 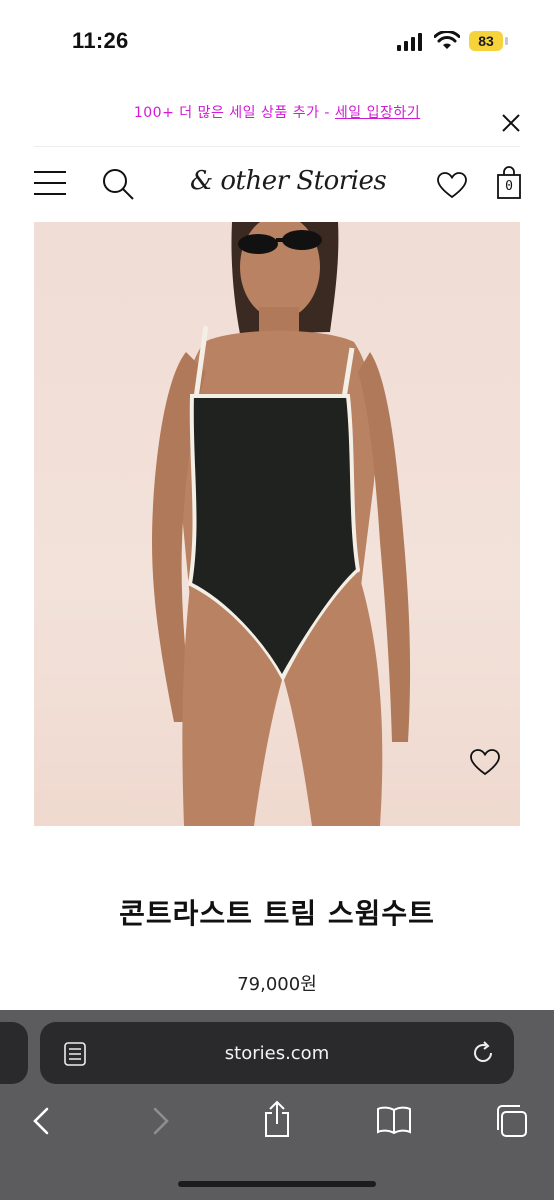 What do you see at coordinates (118, 184) in the screenshot?
I see `search-icon` at bounding box center [118, 184].